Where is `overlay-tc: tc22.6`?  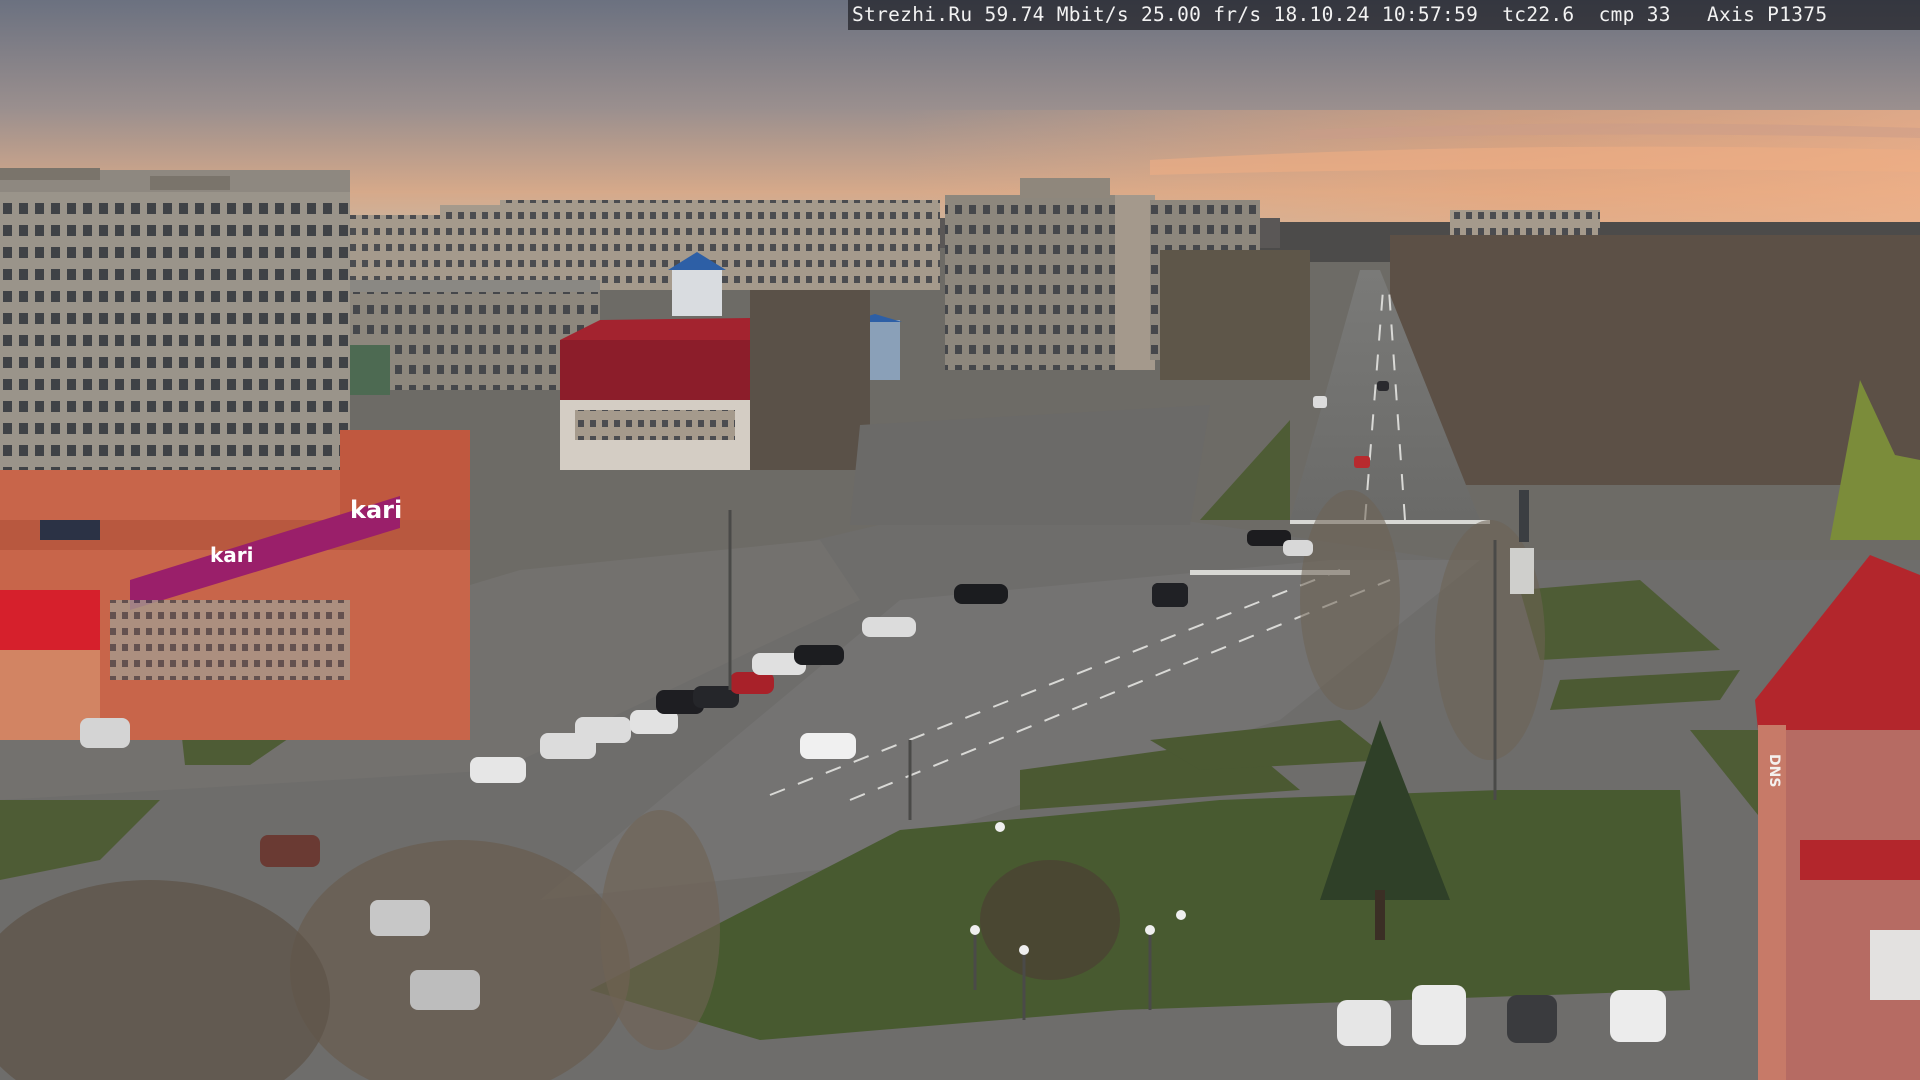 overlay-tc: tc22.6 is located at coordinates (1538, 14).